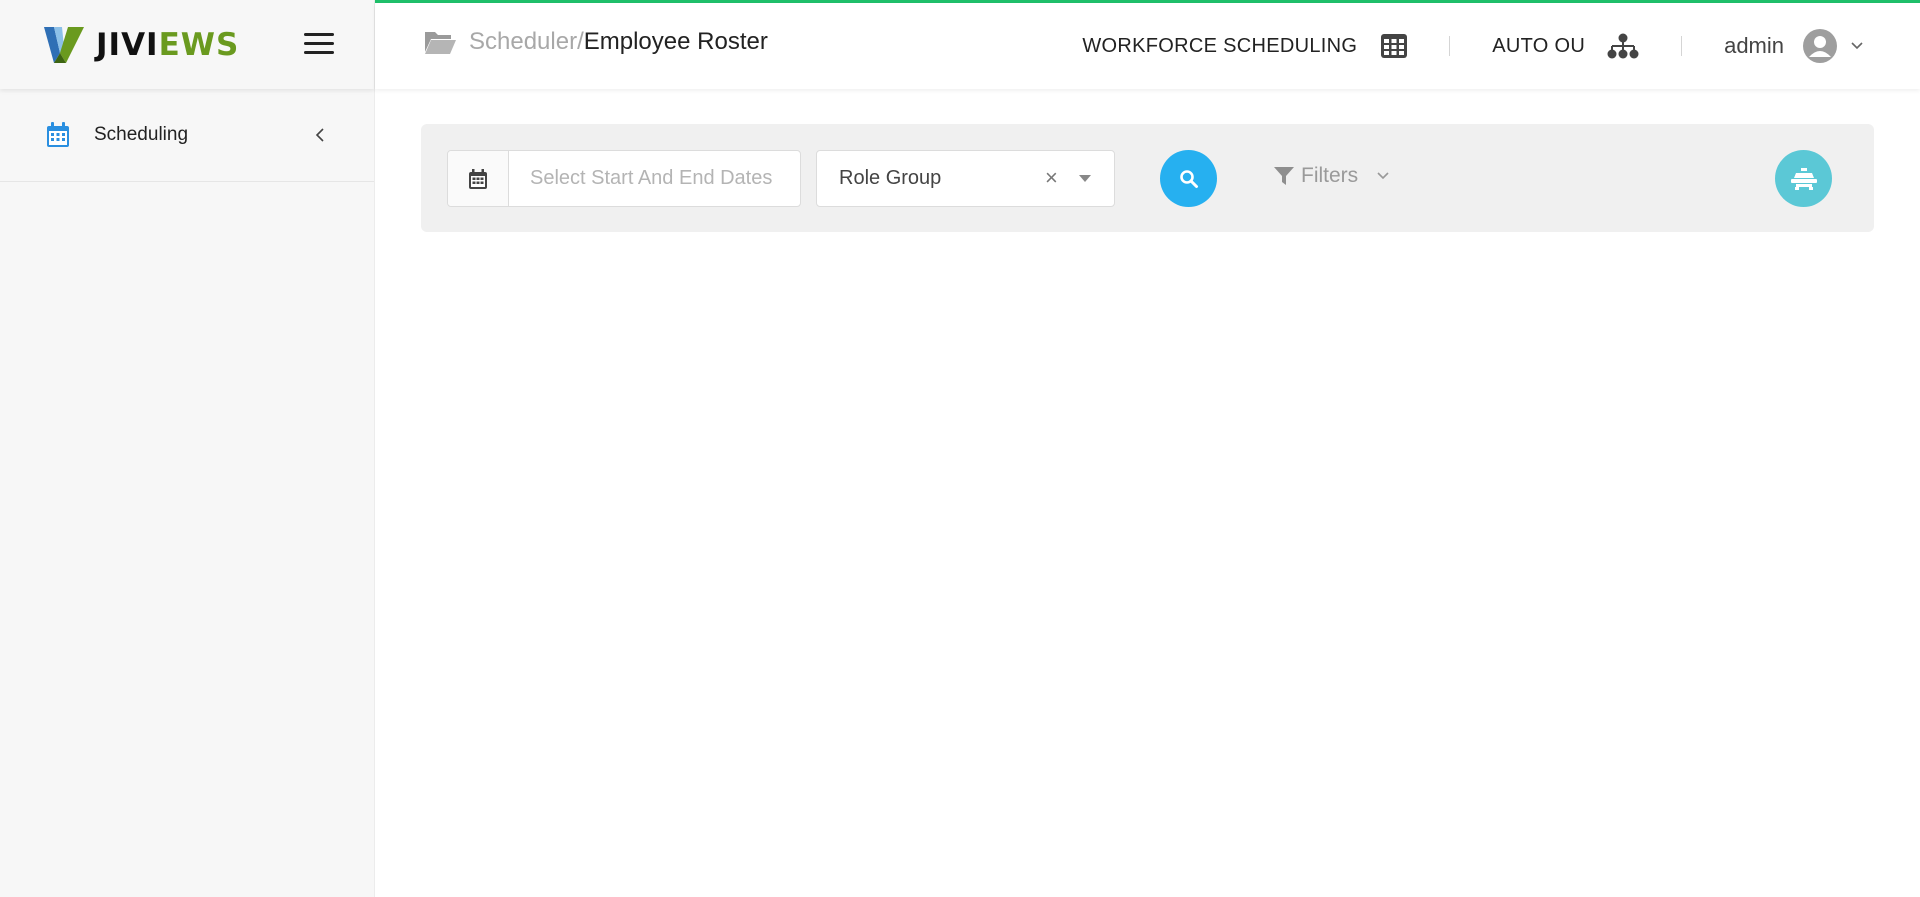 The width and height of the screenshot is (1920, 897). I want to click on user-menu: admin, so click(1822, 46).